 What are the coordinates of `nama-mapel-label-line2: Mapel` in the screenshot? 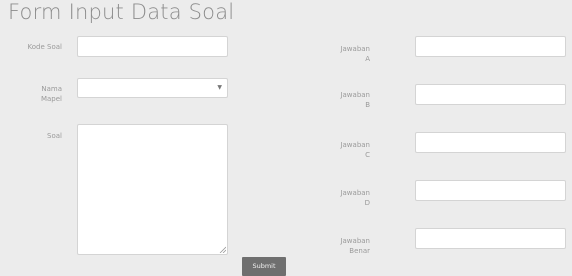 It's located at (51, 99).